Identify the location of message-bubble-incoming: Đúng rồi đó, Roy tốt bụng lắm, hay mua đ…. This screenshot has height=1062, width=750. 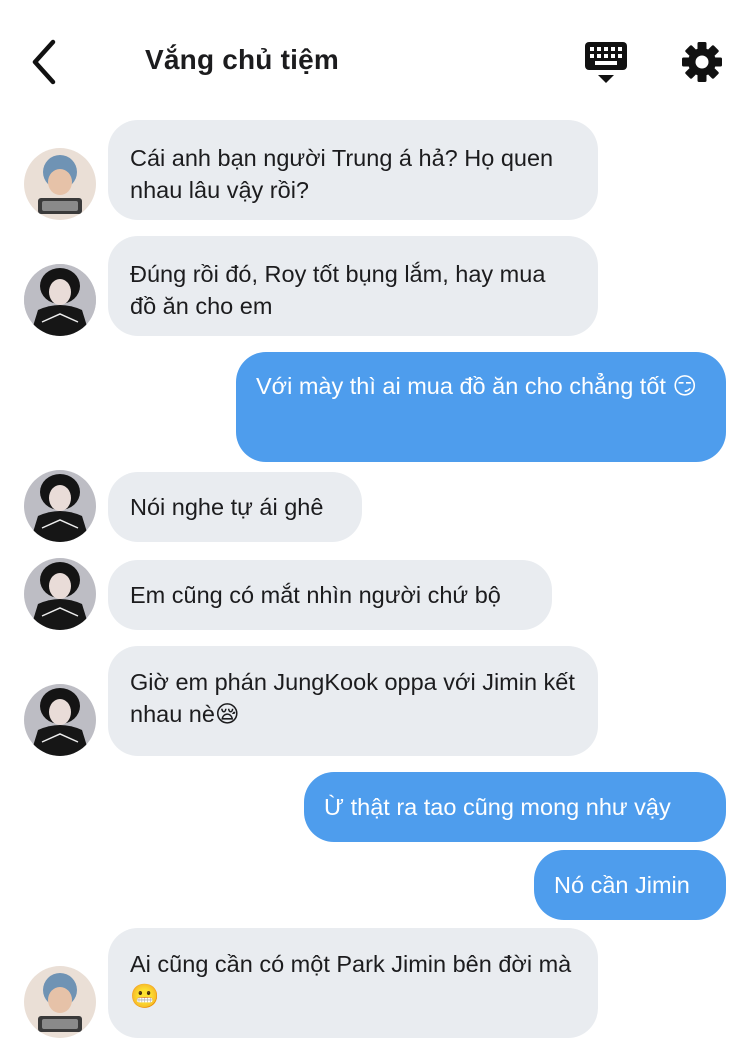
(353, 286).